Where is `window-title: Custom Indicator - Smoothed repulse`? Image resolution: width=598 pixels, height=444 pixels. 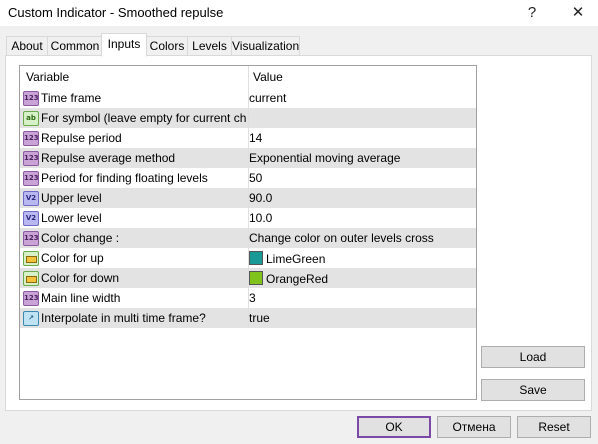 window-title: Custom Indicator - Smoothed repulse is located at coordinates (116, 12).